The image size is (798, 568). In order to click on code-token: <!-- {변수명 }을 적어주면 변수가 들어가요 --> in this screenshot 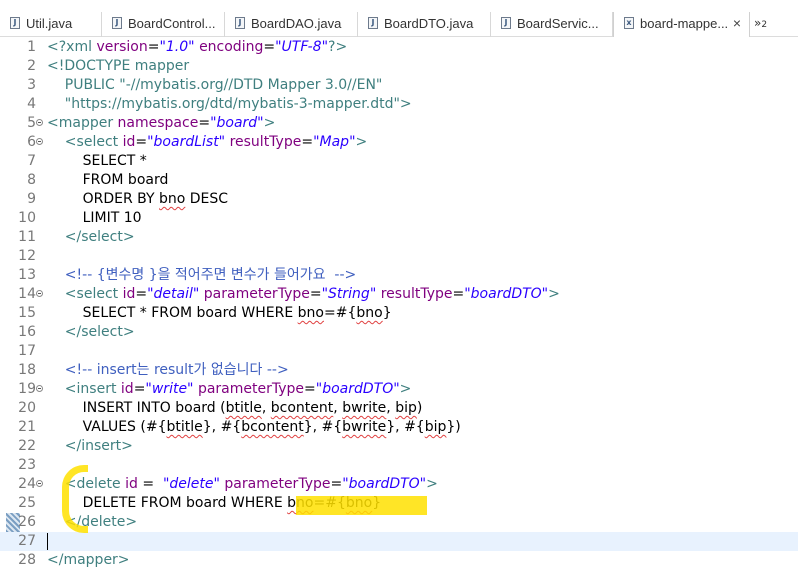, I will do `click(202, 275)`.